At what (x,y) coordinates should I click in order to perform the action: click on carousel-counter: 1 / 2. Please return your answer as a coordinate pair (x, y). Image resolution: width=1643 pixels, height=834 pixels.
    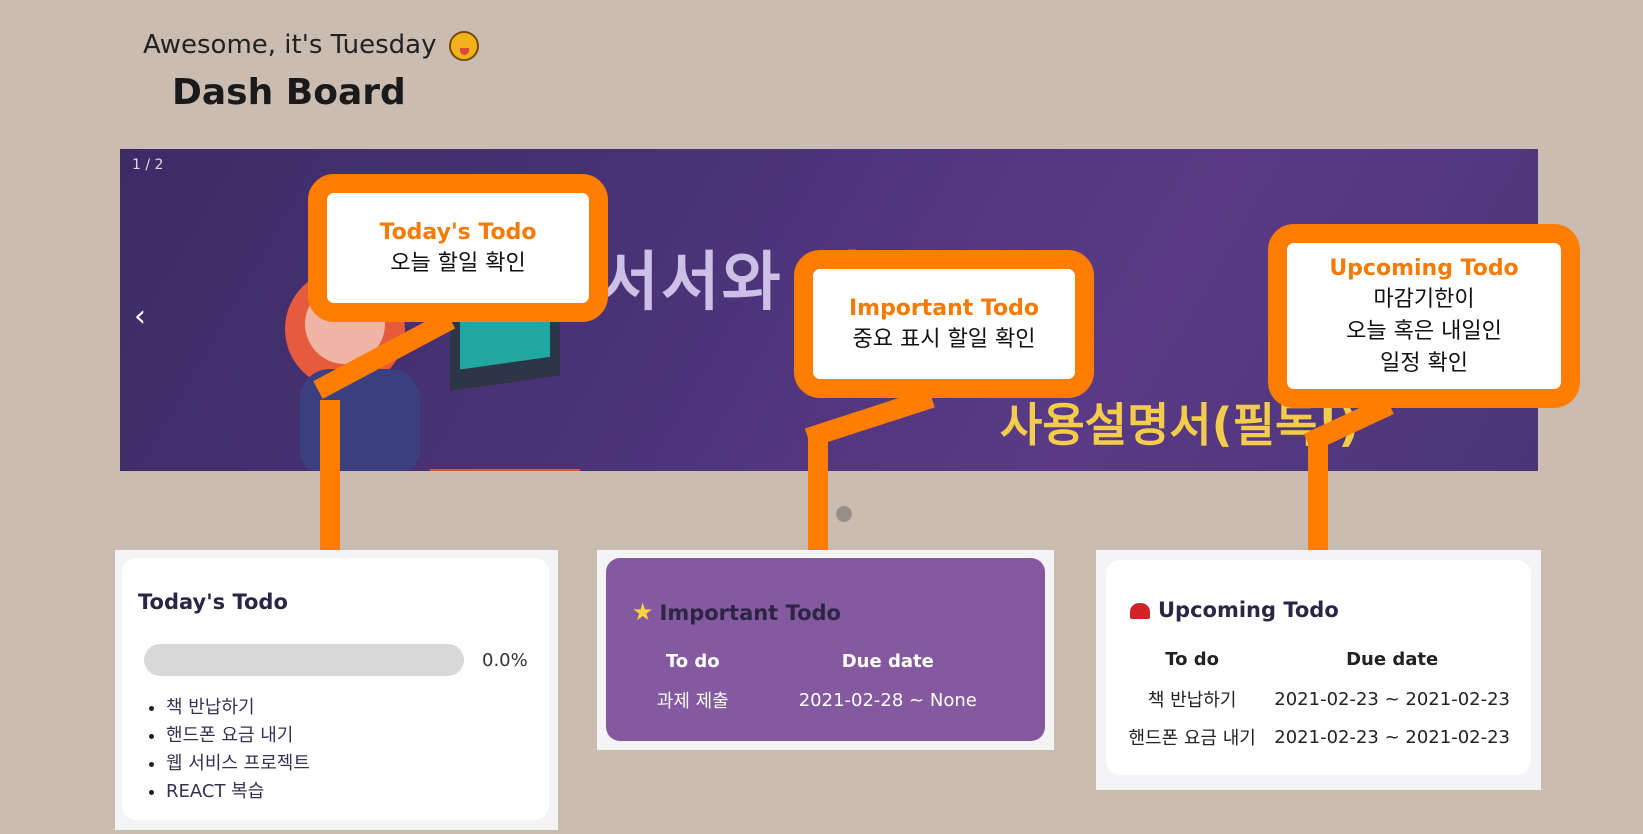
    Looking at the image, I should click on (148, 165).